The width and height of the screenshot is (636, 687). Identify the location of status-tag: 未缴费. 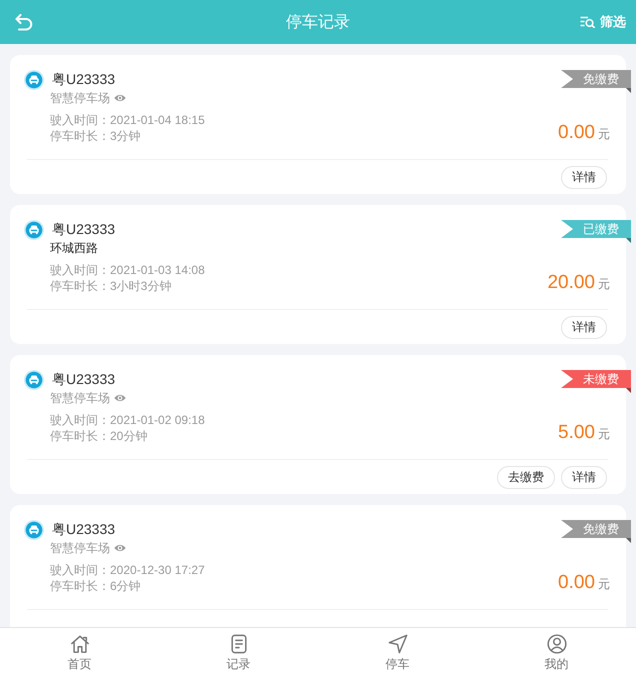
(596, 381).